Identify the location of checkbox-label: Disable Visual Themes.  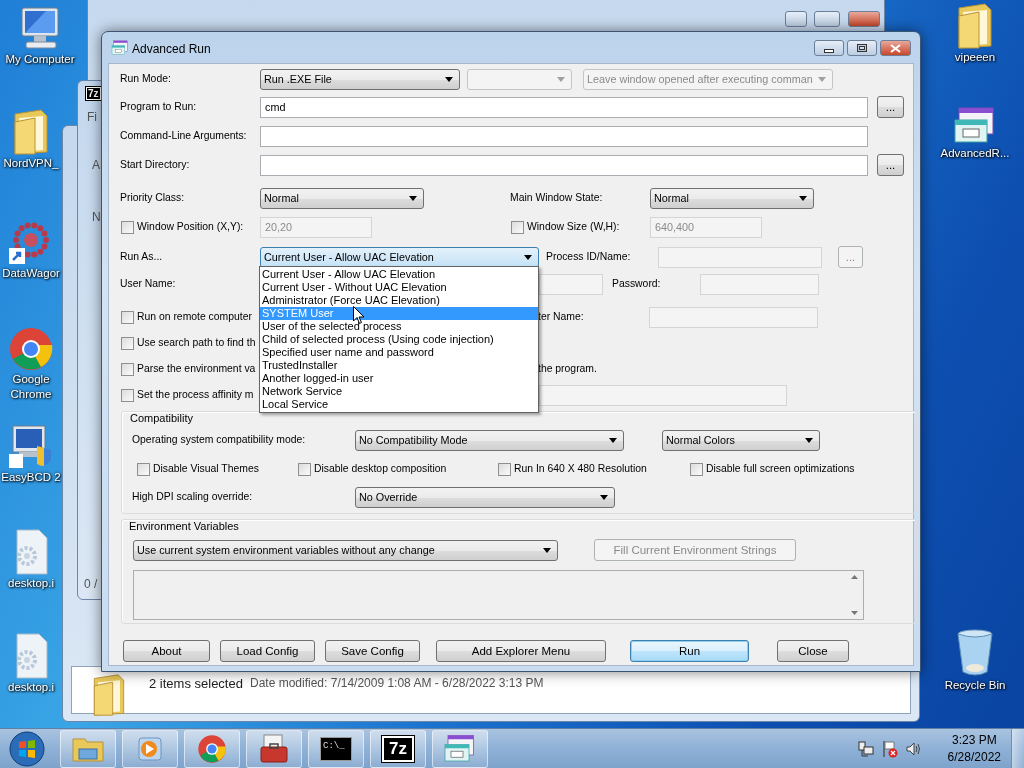
(206, 469).